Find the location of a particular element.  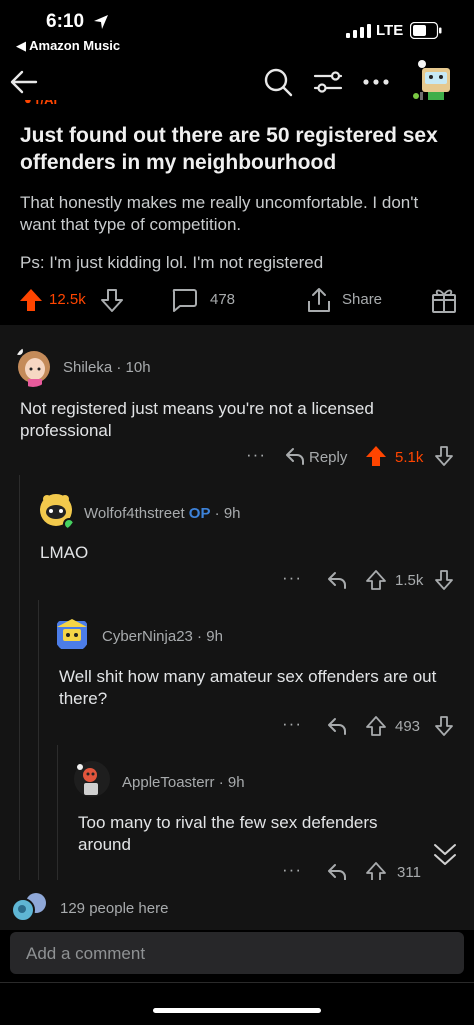

comment-vote-count: 1.5k is located at coordinates (409, 580).